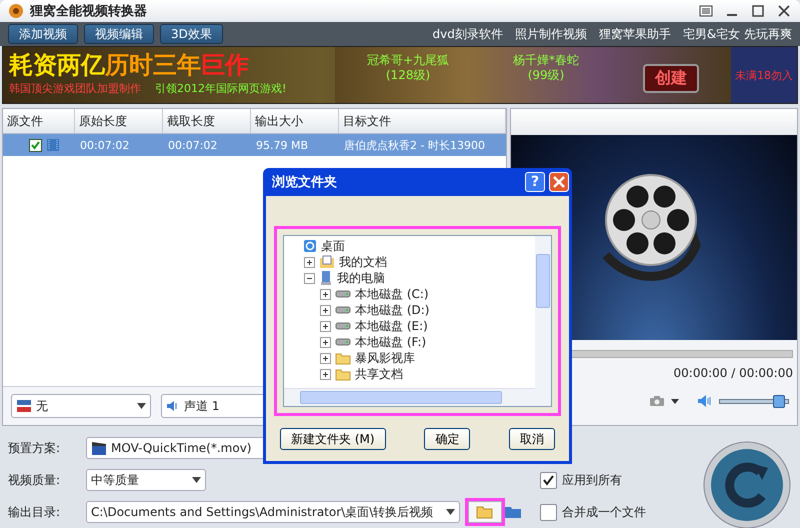  What do you see at coordinates (153, 65) in the screenshot?
I see `banner-headline: 历时三年` at bounding box center [153, 65].